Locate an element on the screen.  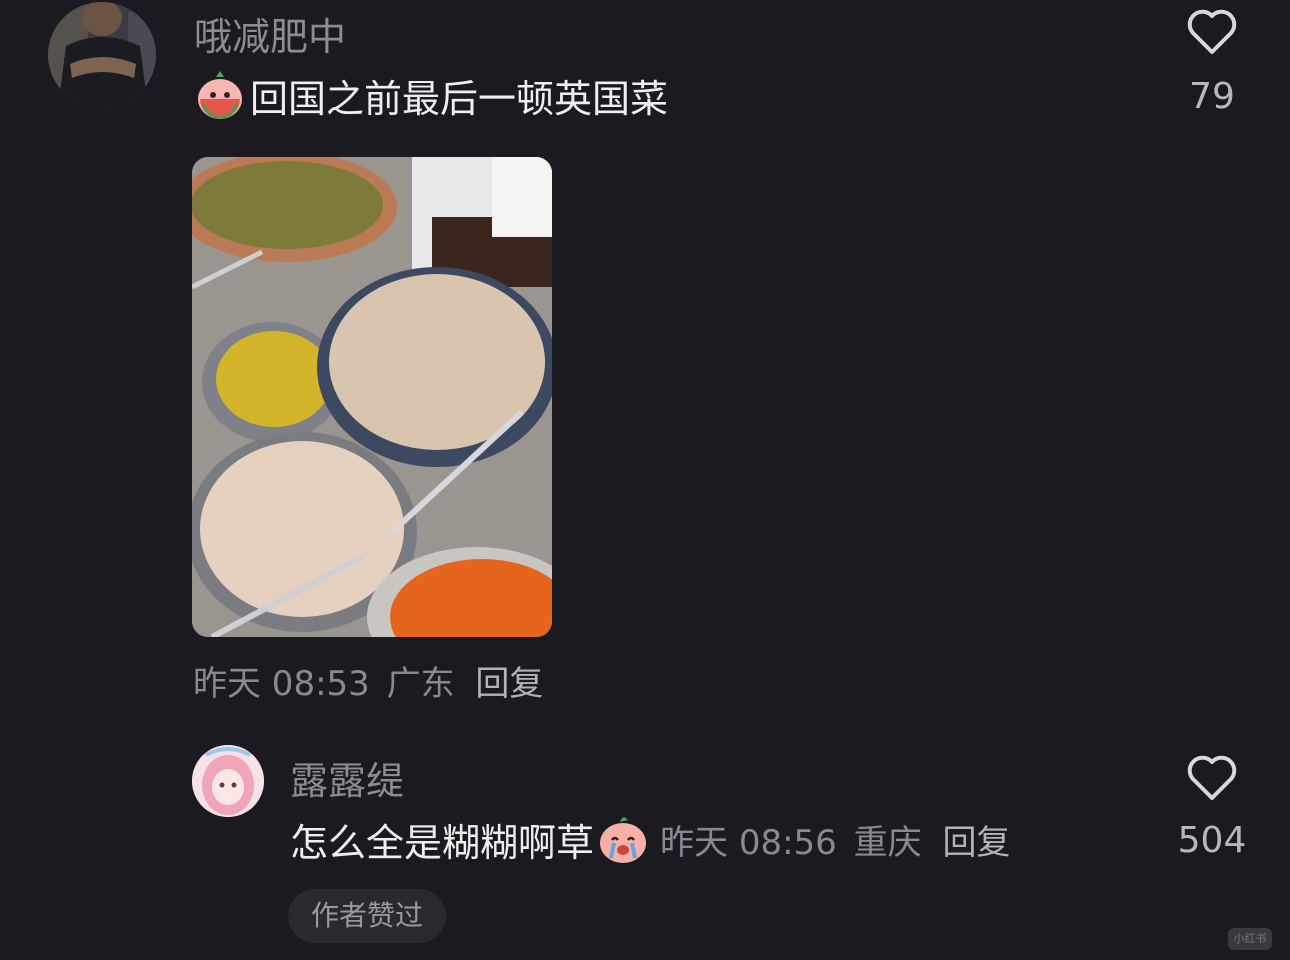
comment-time: 昨天 08:53 is located at coordinates (281, 684).